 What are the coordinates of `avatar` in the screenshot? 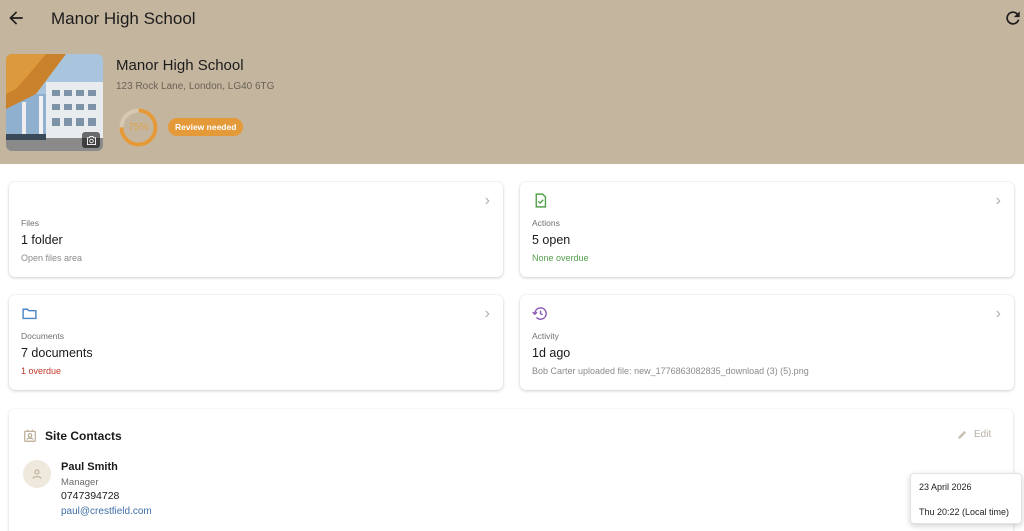 It's located at (37, 474).